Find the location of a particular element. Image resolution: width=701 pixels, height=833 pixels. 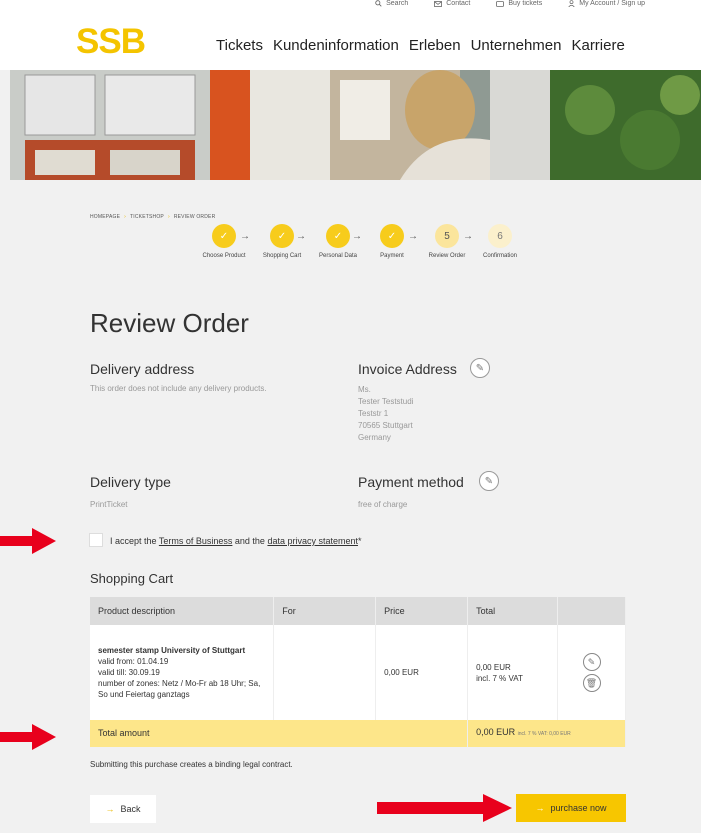

terms-link: Terms of Business is located at coordinates (196, 541).